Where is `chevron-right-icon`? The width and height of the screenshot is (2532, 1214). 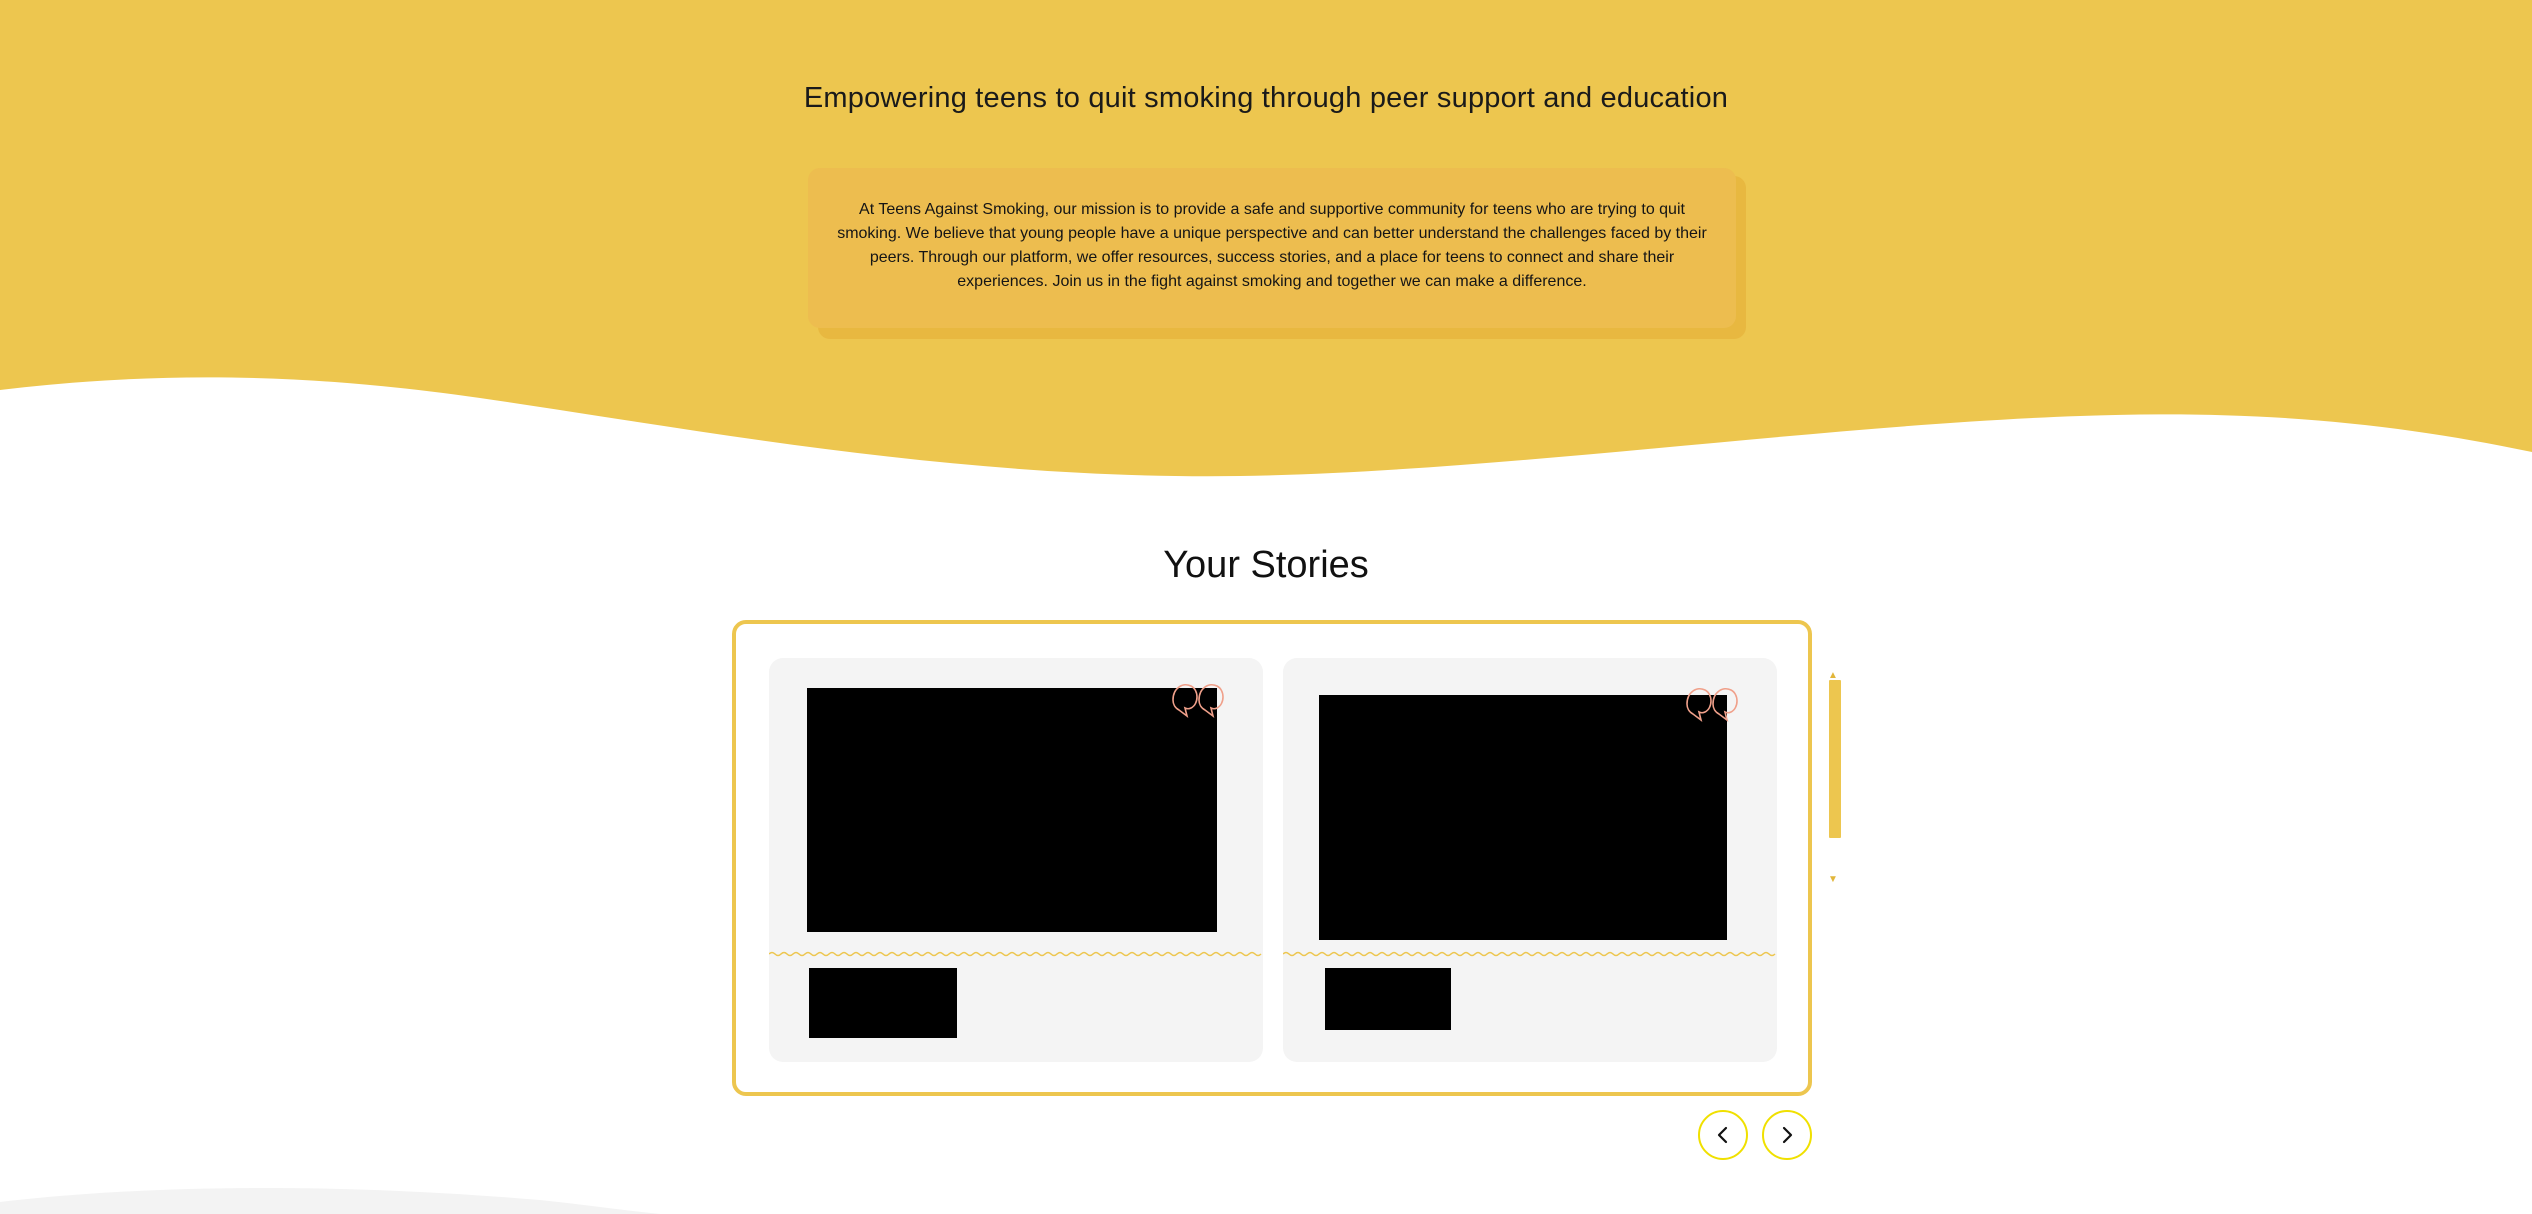 chevron-right-icon is located at coordinates (1787, 1135).